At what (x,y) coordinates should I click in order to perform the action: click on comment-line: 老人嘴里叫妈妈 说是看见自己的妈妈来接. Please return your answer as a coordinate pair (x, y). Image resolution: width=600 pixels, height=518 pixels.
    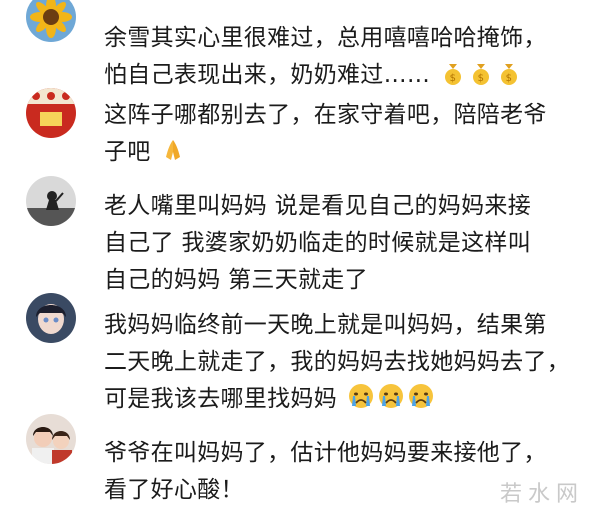
    Looking at the image, I should click on (318, 206).